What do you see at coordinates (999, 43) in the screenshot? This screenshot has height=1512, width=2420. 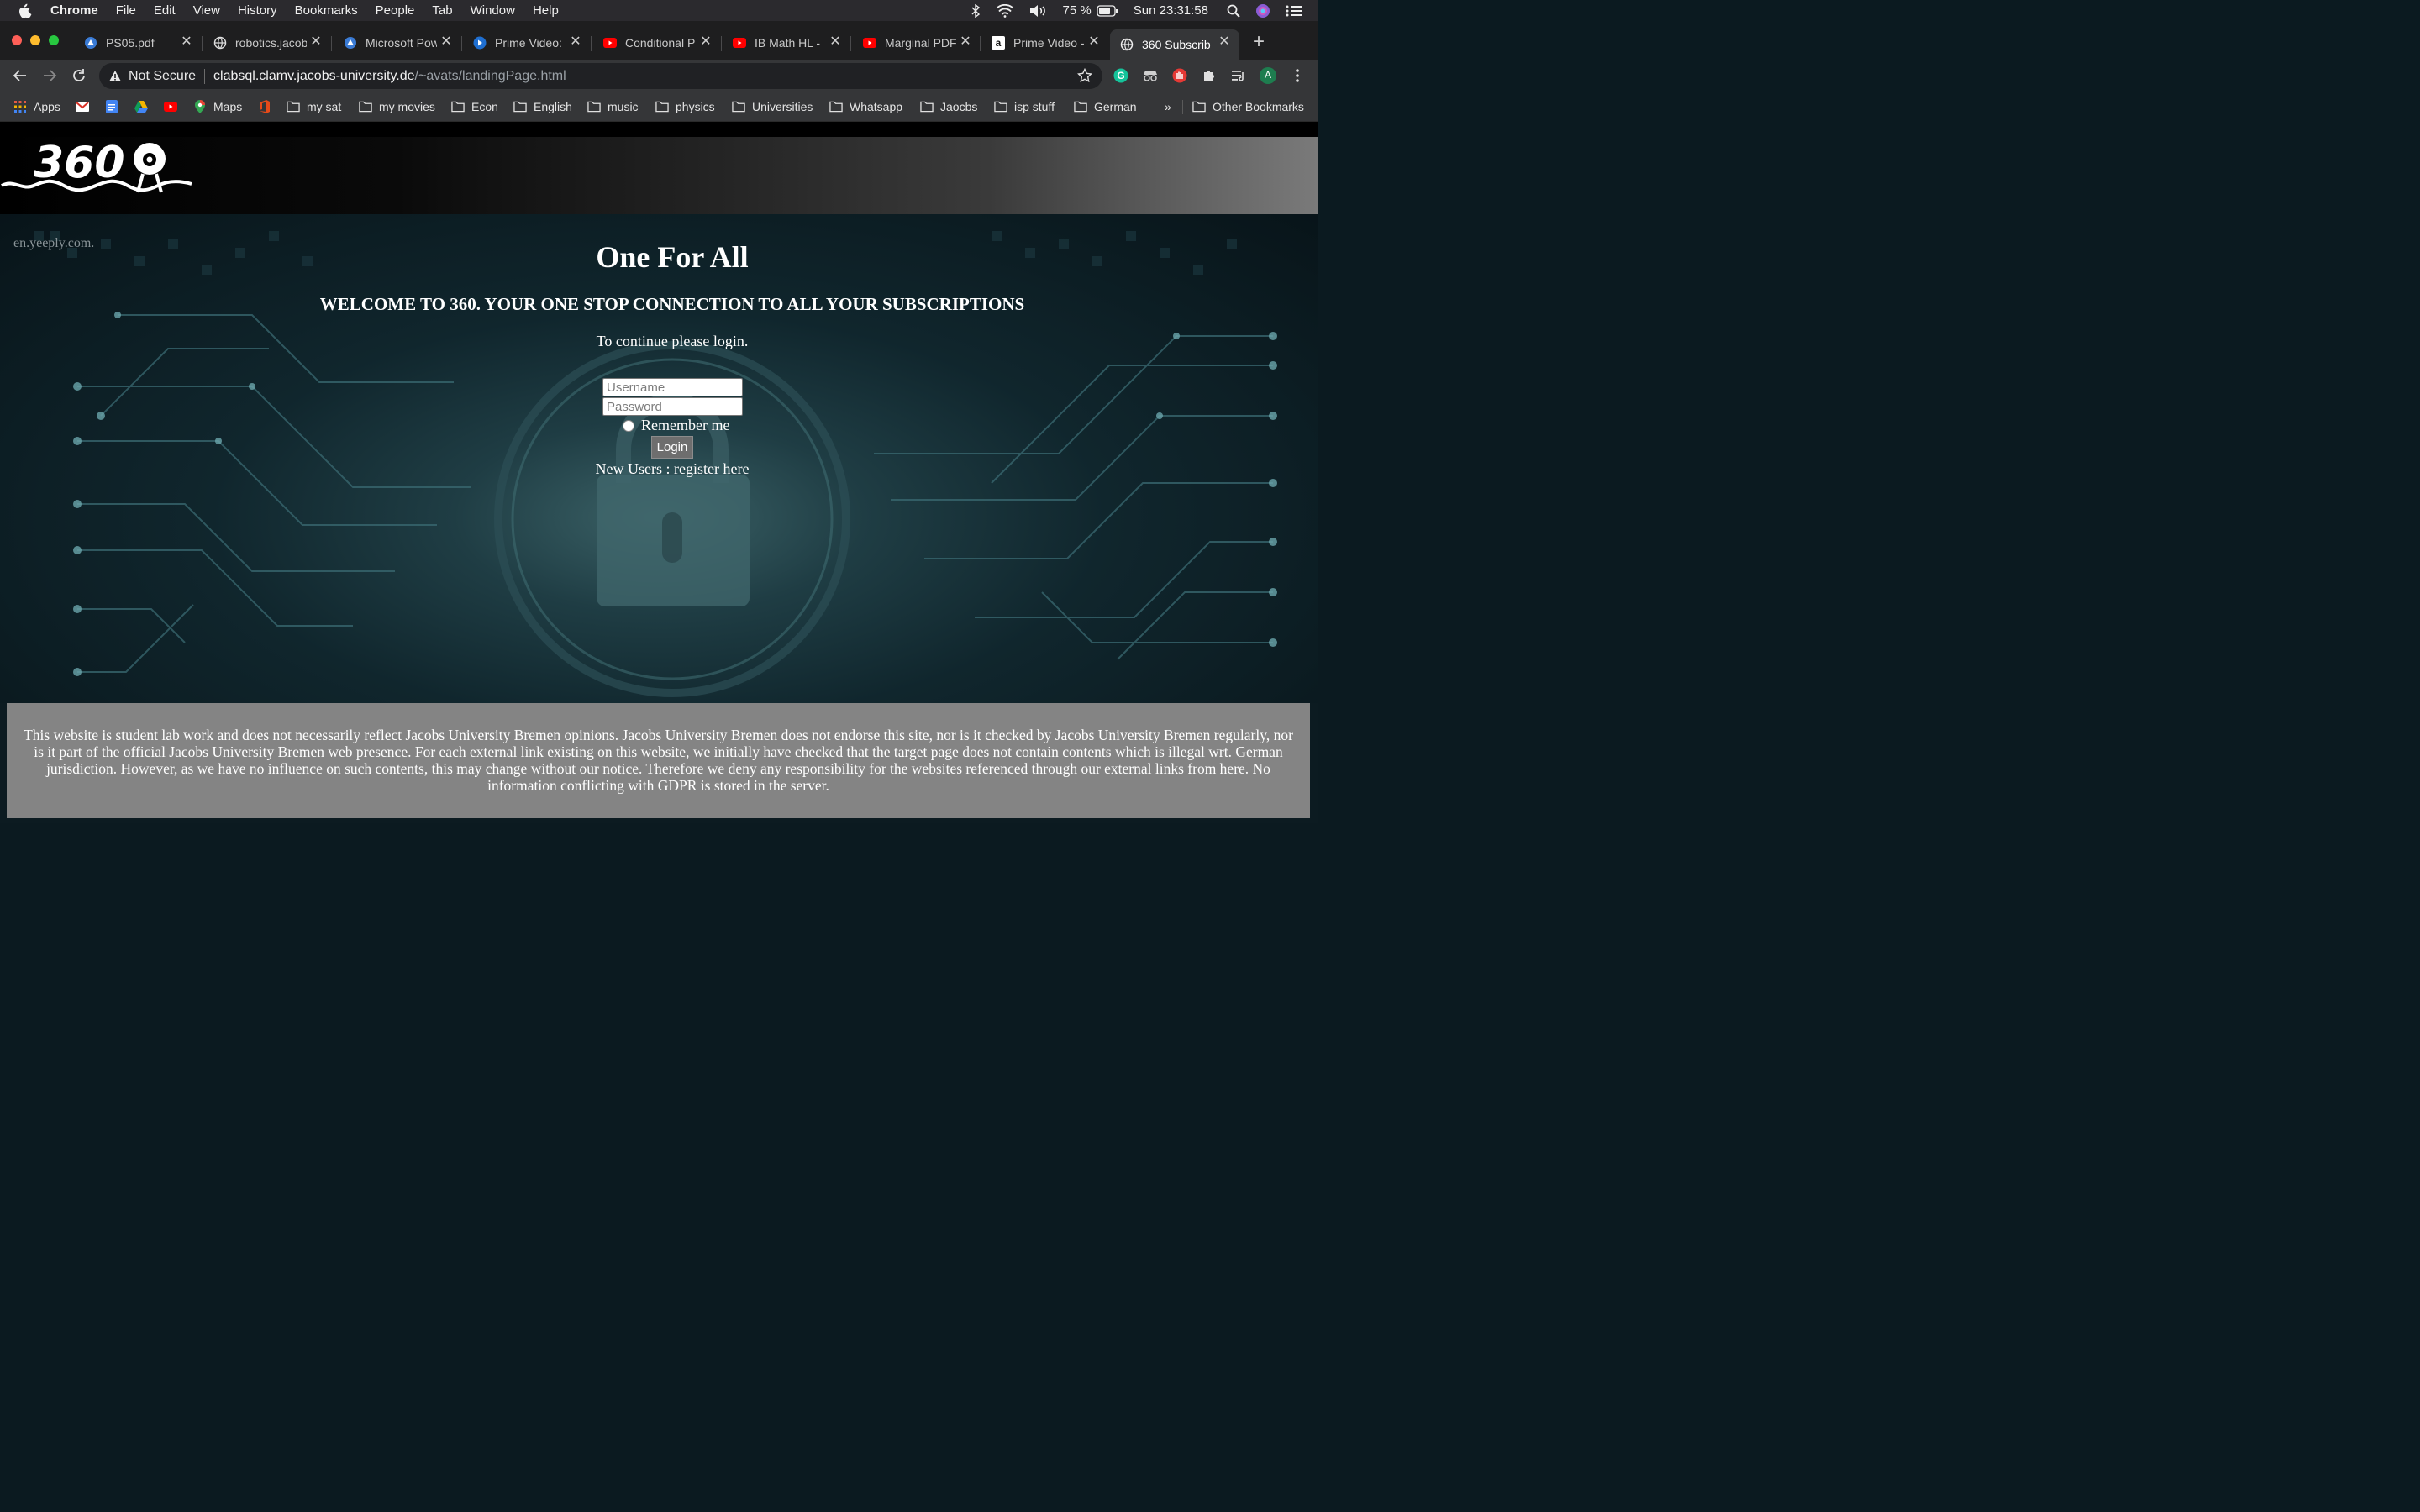 I see `svg-text: a` at bounding box center [999, 43].